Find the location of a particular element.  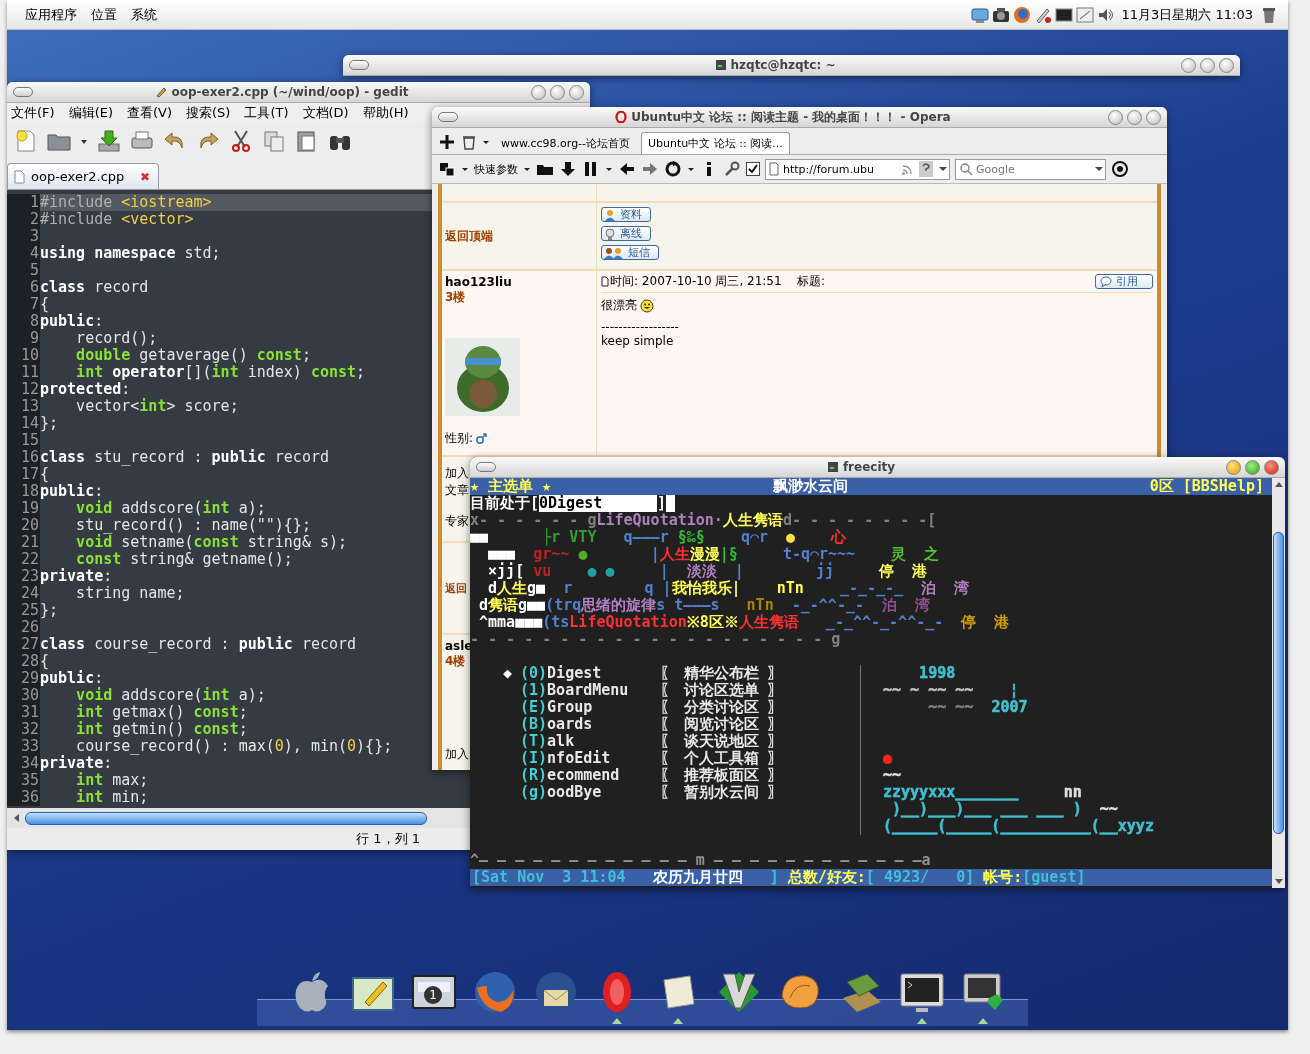

tiles-icon is located at coordinates (447, 169).